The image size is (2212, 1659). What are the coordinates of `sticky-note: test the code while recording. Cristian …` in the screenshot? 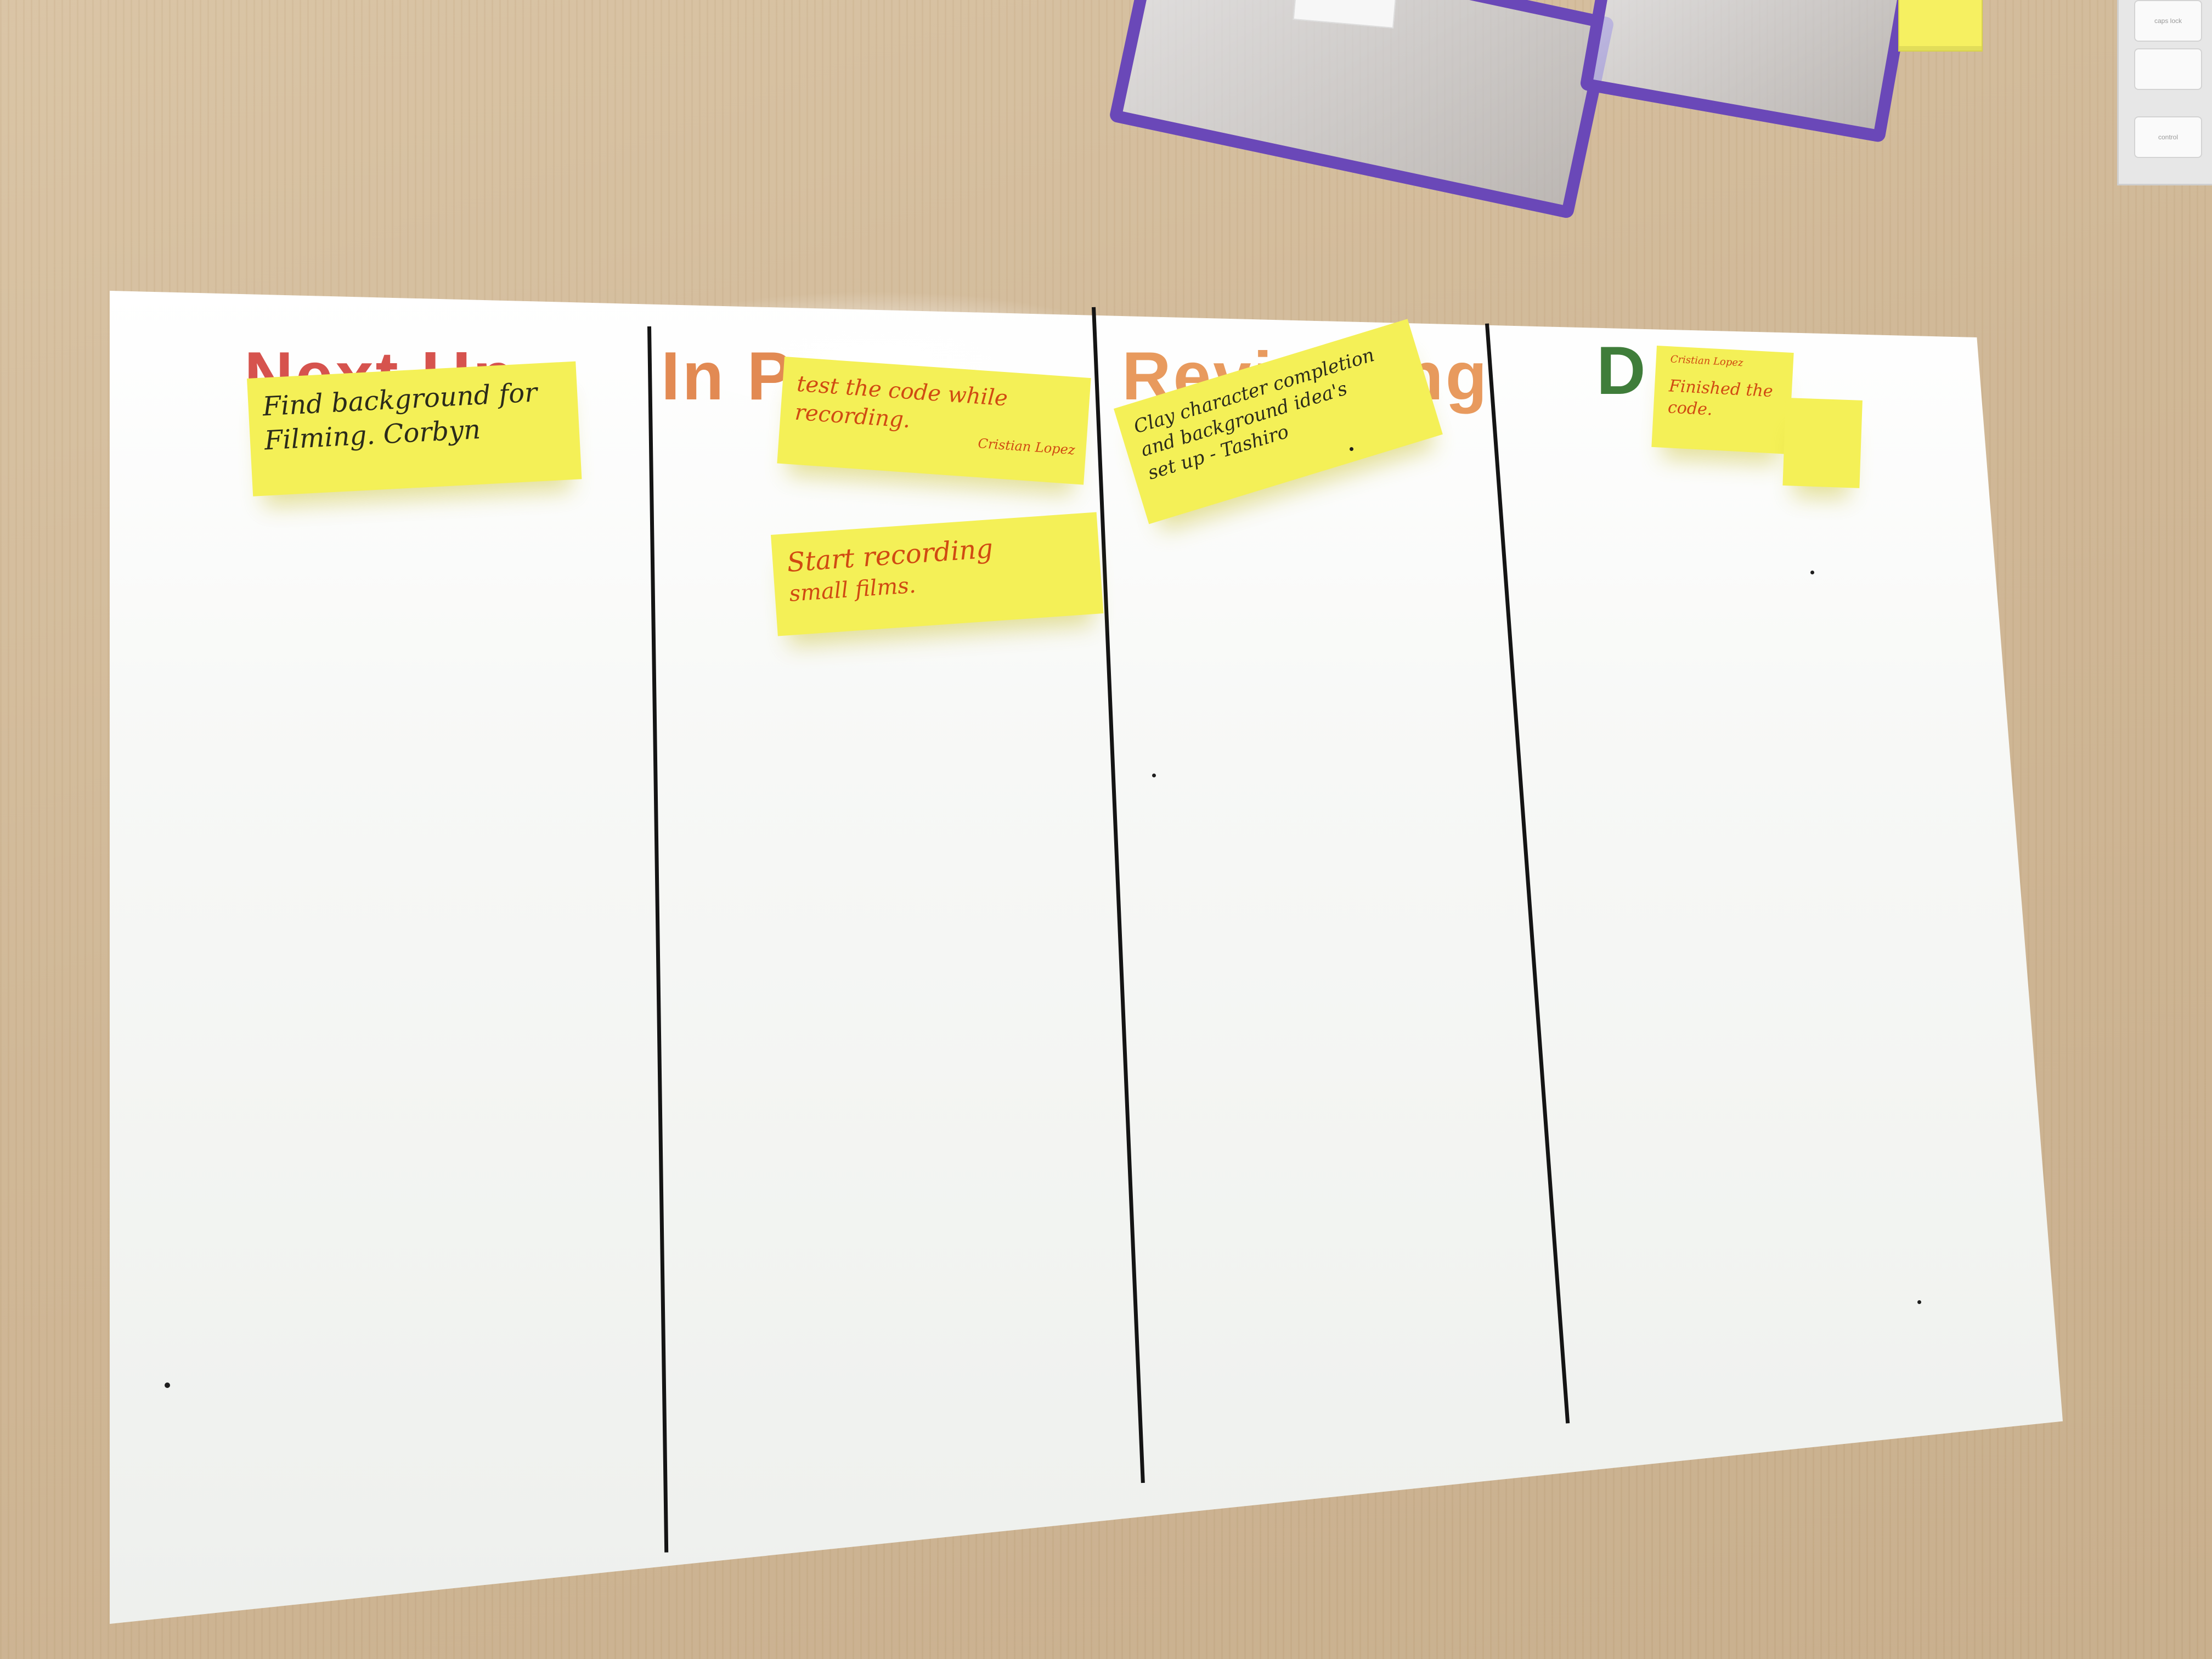 It's located at (934, 421).